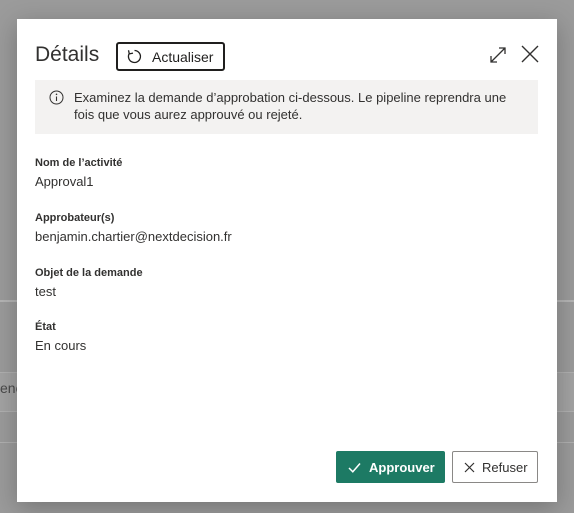  What do you see at coordinates (89, 283) in the screenshot?
I see `field-request-subject: Objet de la demande test` at bounding box center [89, 283].